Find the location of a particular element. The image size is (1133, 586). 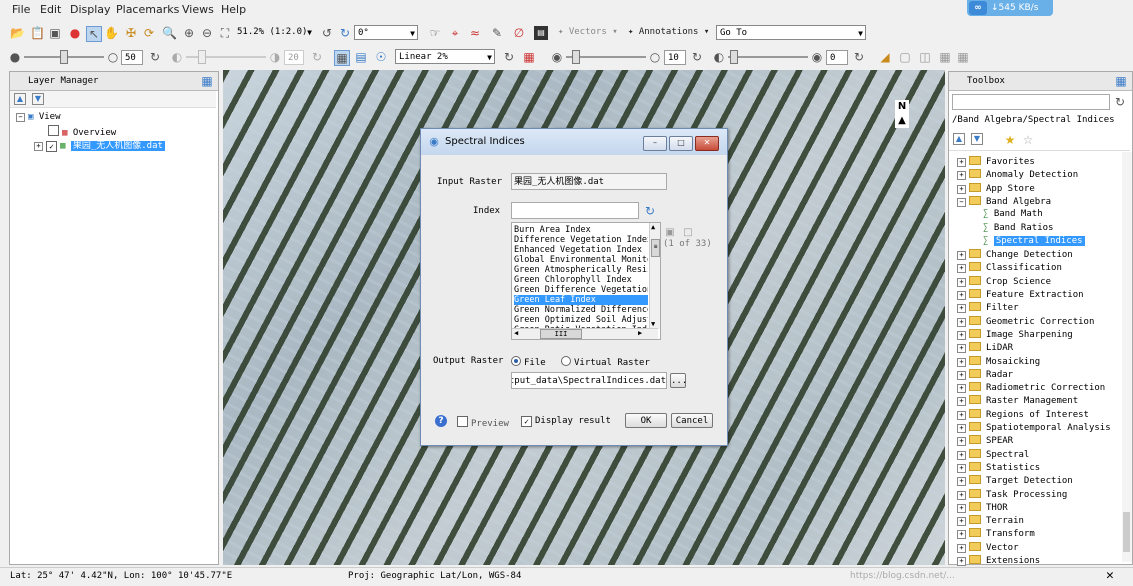

display-result-checkbox: ✓ Display result is located at coordinates (566, 421).